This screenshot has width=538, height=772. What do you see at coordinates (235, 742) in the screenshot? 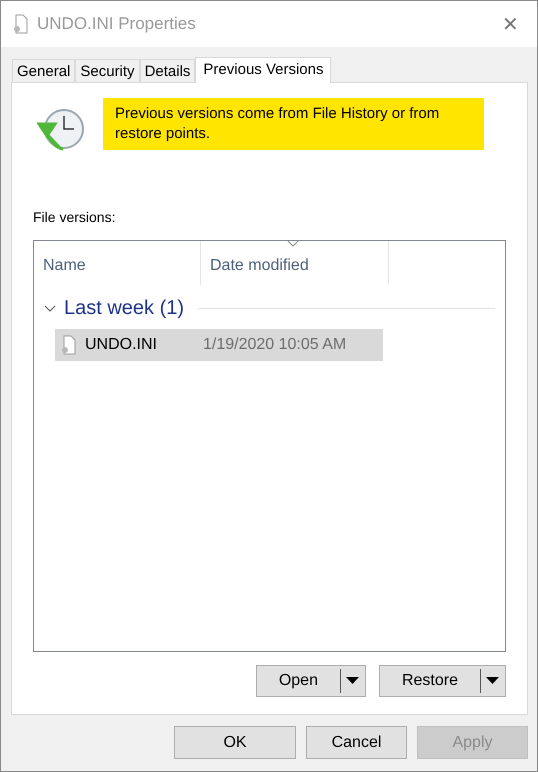
I see `dialog-button: OK` at bounding box center [235, 742].